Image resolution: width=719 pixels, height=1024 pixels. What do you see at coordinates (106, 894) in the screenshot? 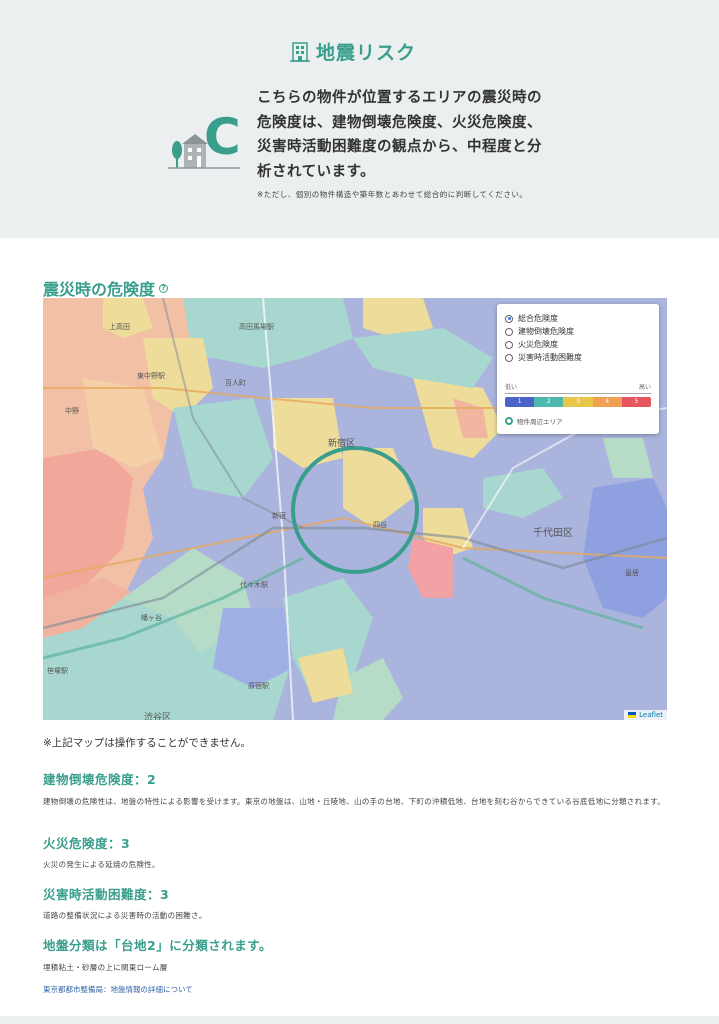
I see `activity-risk-title: 災害時活動困難度：3` at bounding box center [106, 894].